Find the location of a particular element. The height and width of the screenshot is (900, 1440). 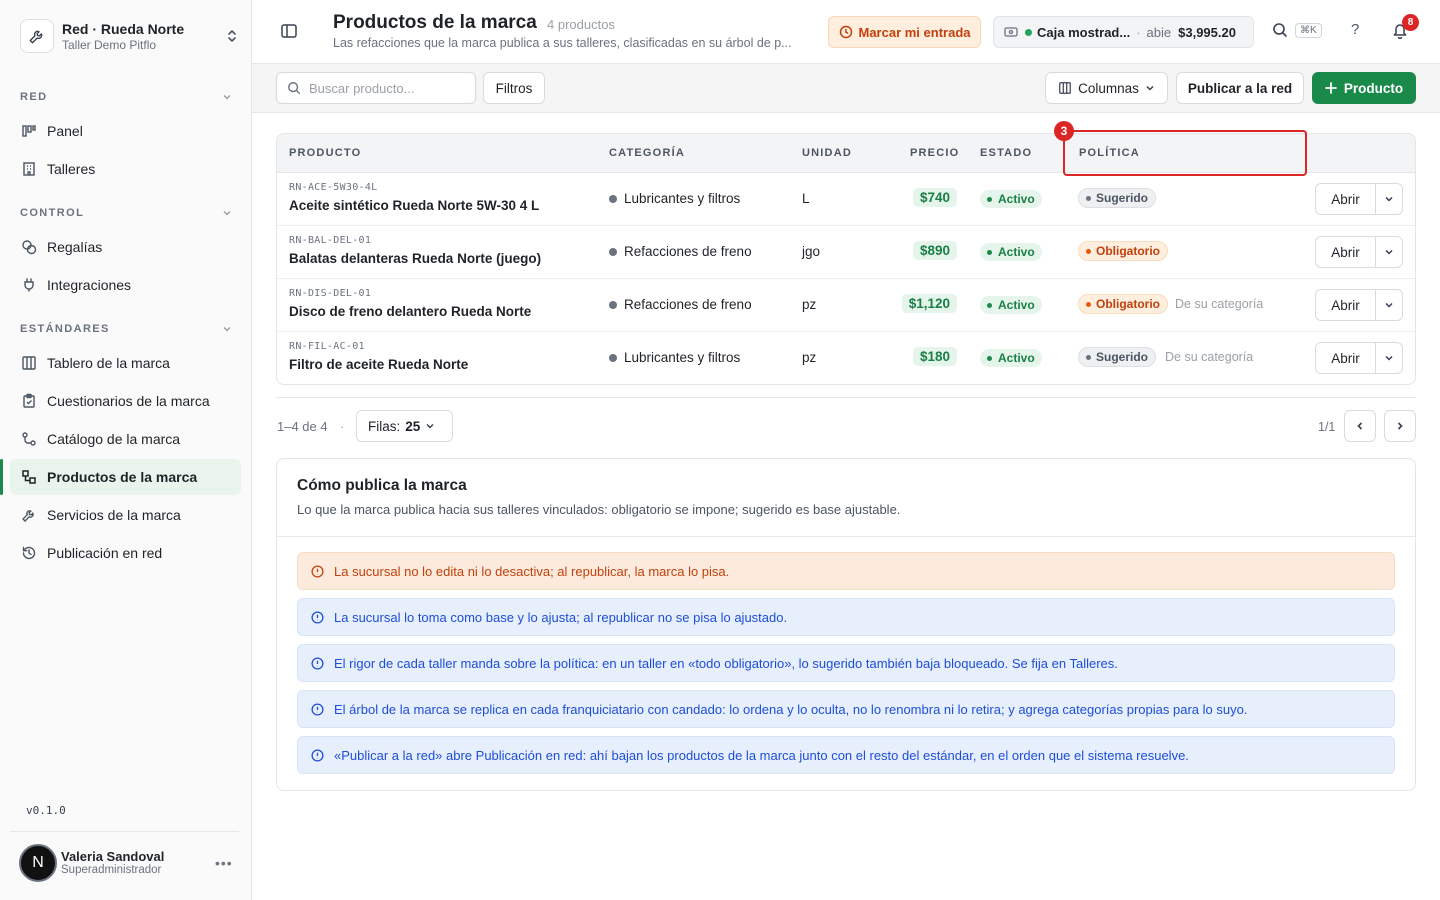

help-button: ? is located at coordinates (1355, 29).